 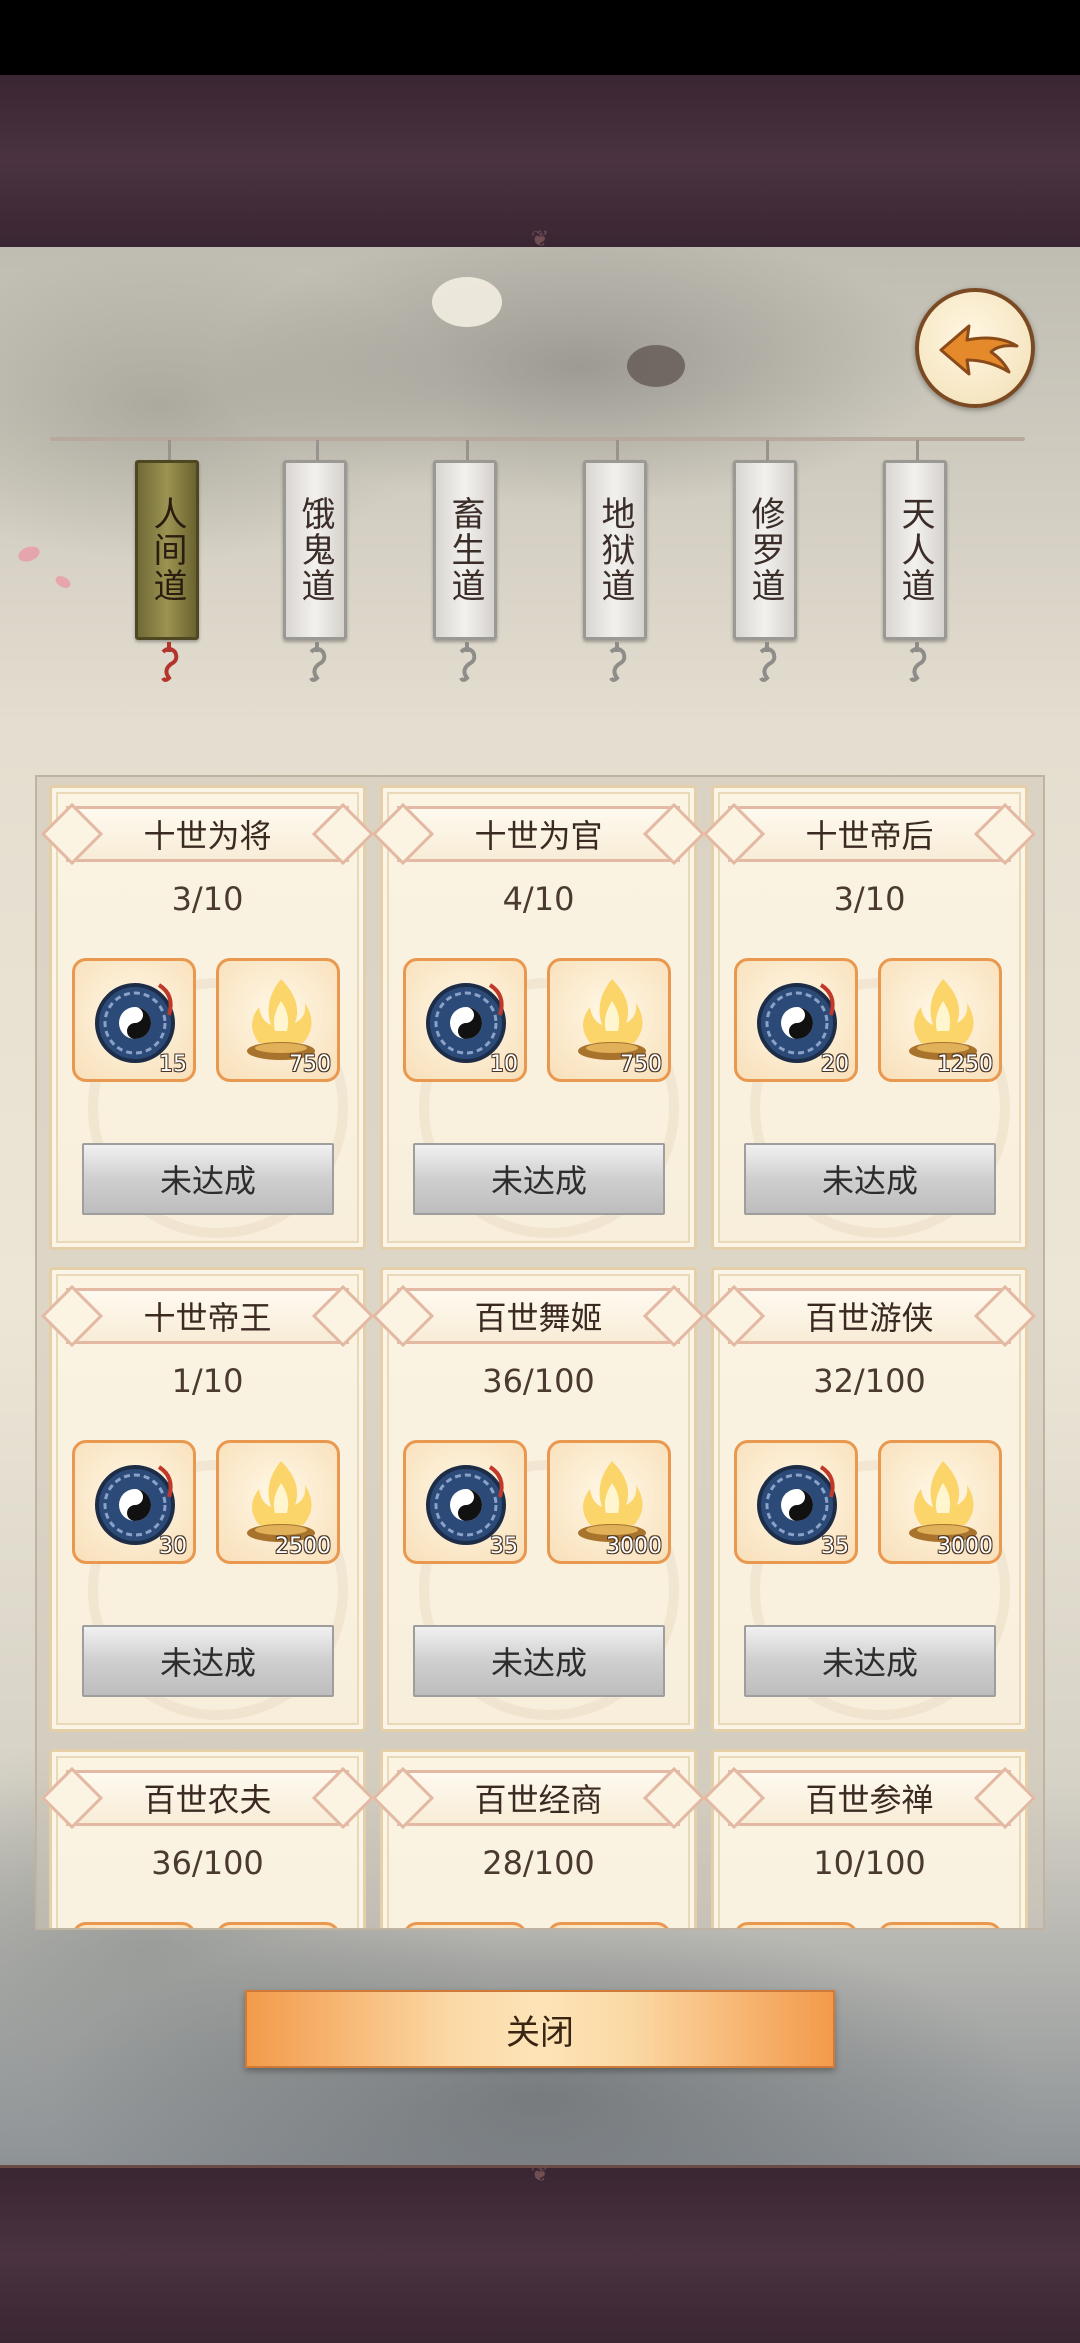 What do you see at coordinates (504, 1064) in the screenshot?
I see `reward-count: 10` at bounding box center [504, 1064].